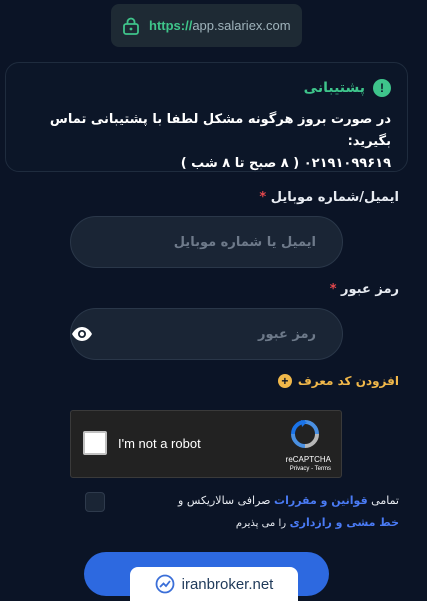 The image size is (427, 601). Describe the element at coordinates (382, 88) in the screenshot. I see `info-icon: !` at that location.